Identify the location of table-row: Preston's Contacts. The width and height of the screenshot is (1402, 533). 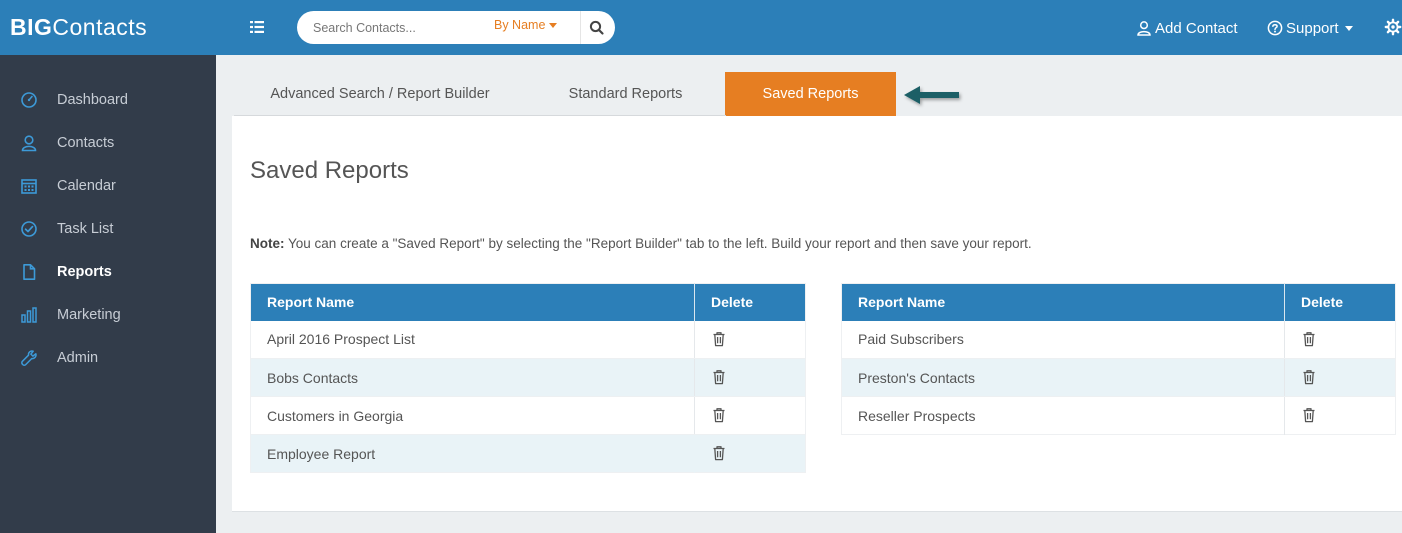
(1118, 377).